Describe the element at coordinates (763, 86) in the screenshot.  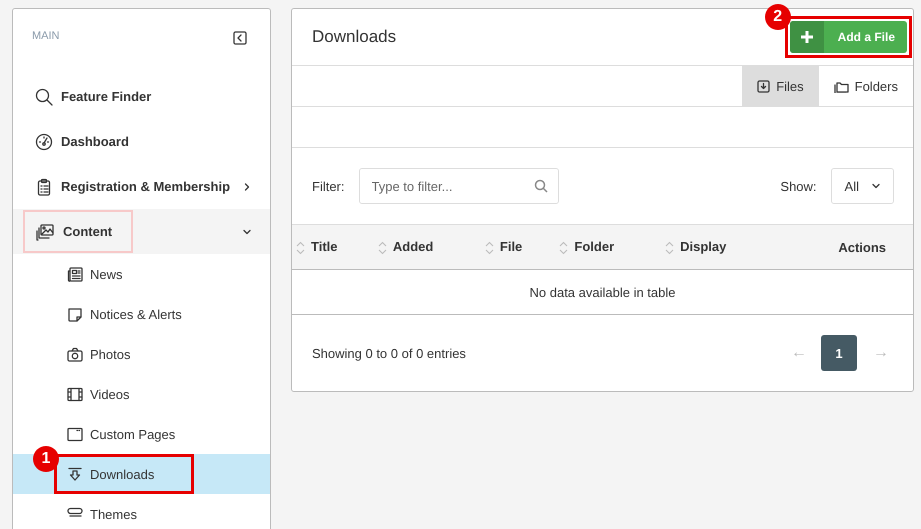
I see `download-box-icon` at that location.